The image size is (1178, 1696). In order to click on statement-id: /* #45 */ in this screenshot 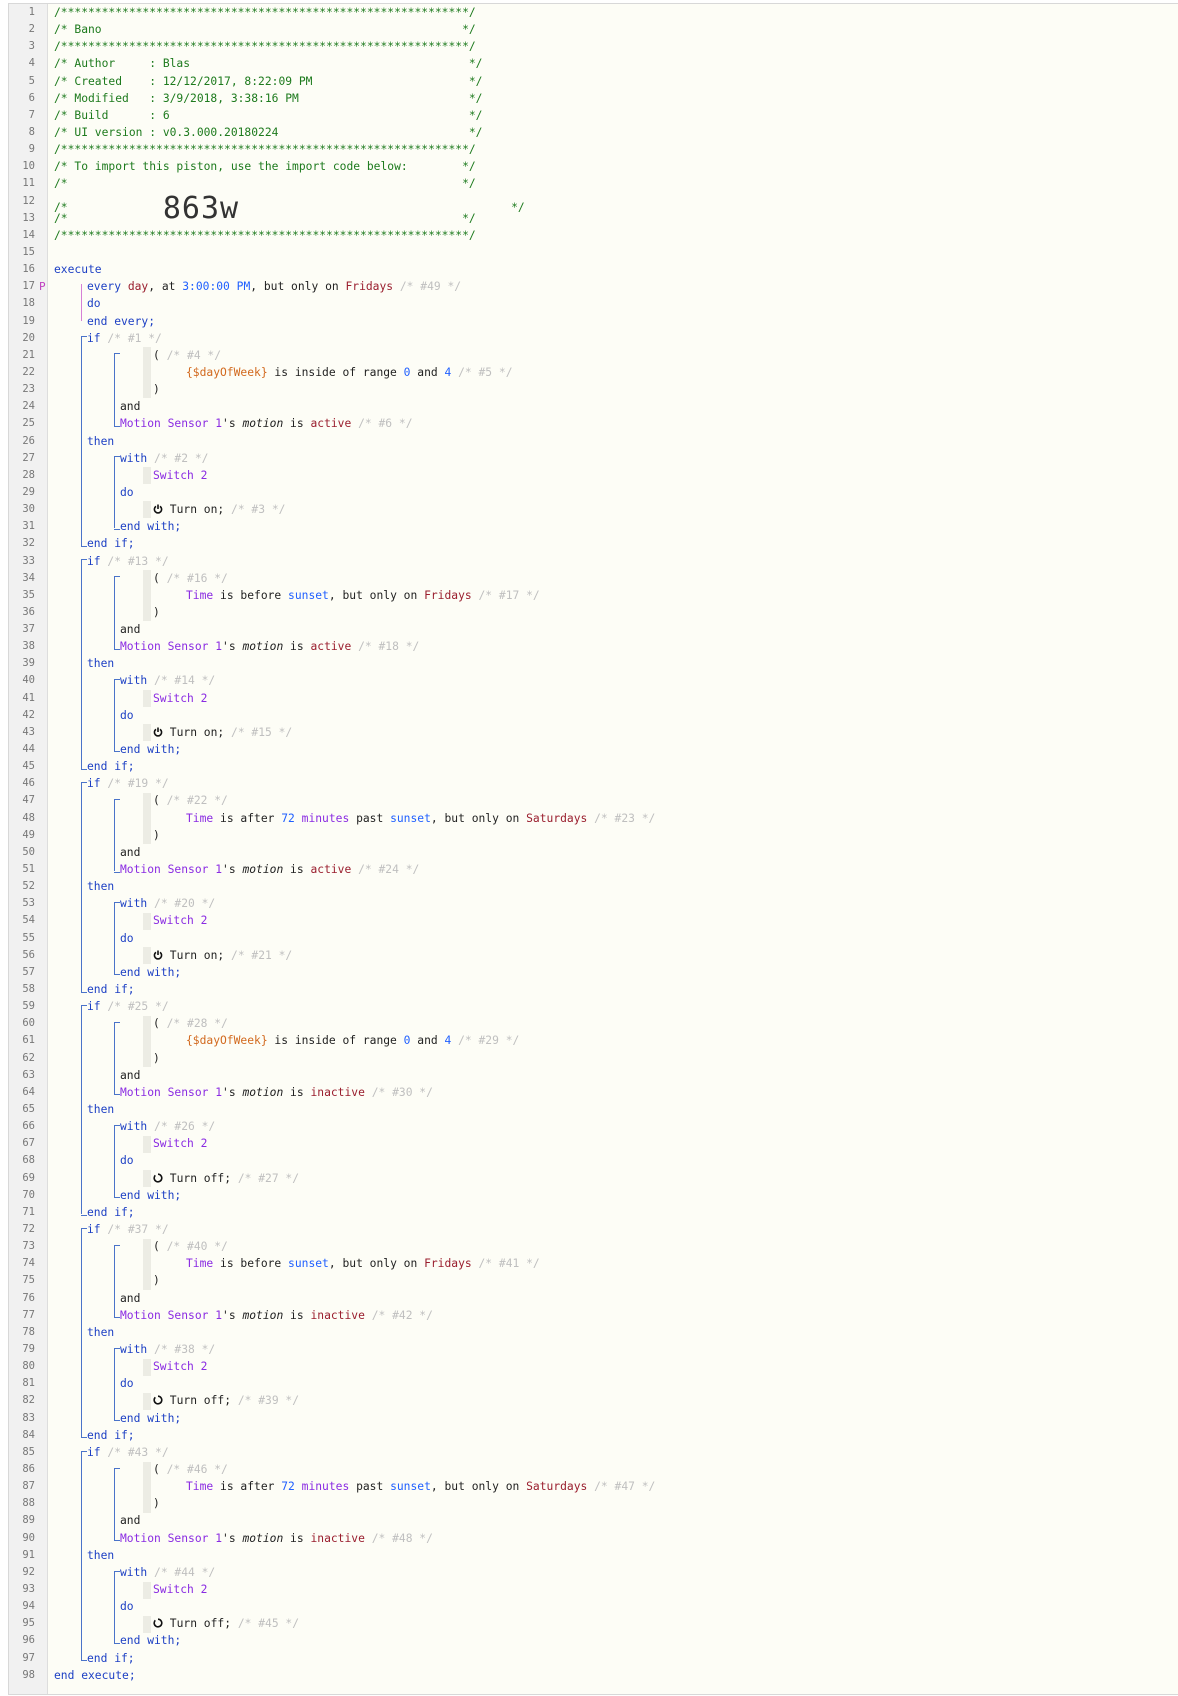, I will do `click(265, 1624)`.